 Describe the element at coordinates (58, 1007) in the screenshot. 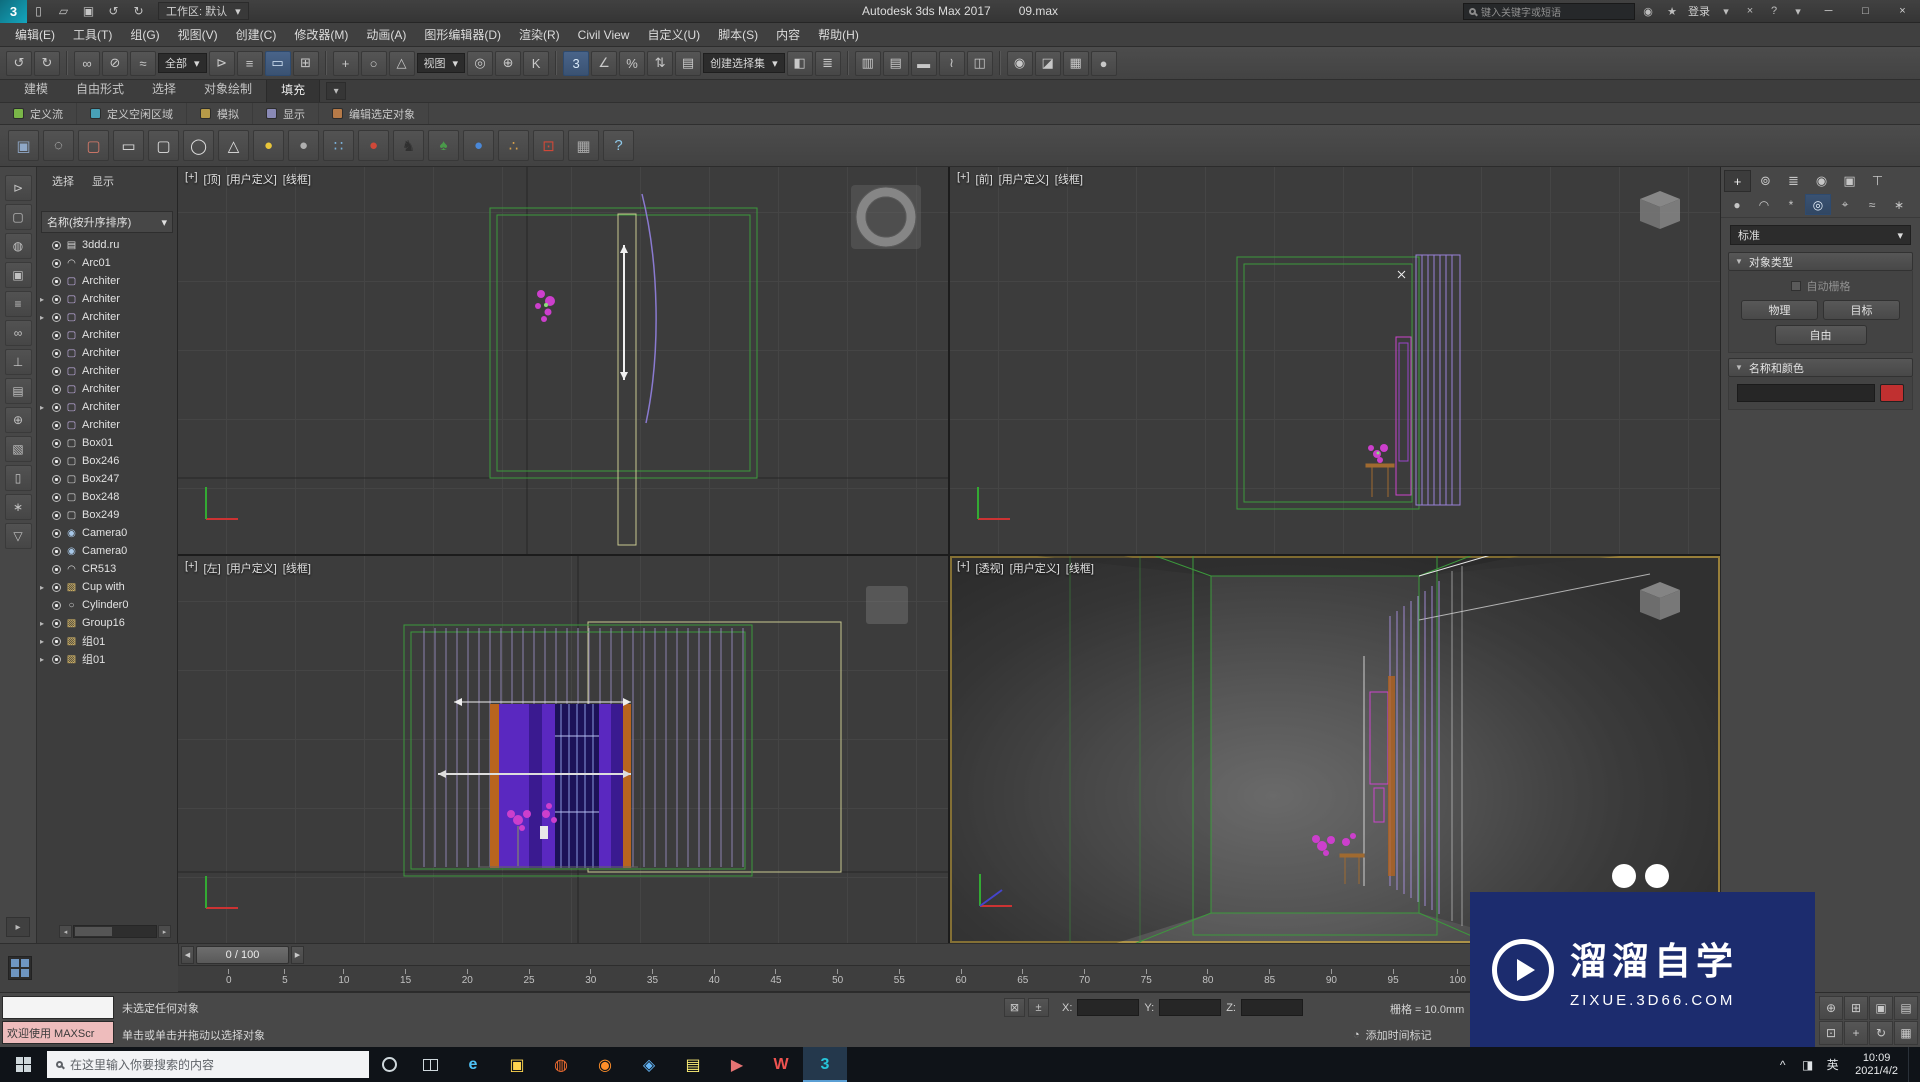

I see `maxscript-listener-field` at that location.